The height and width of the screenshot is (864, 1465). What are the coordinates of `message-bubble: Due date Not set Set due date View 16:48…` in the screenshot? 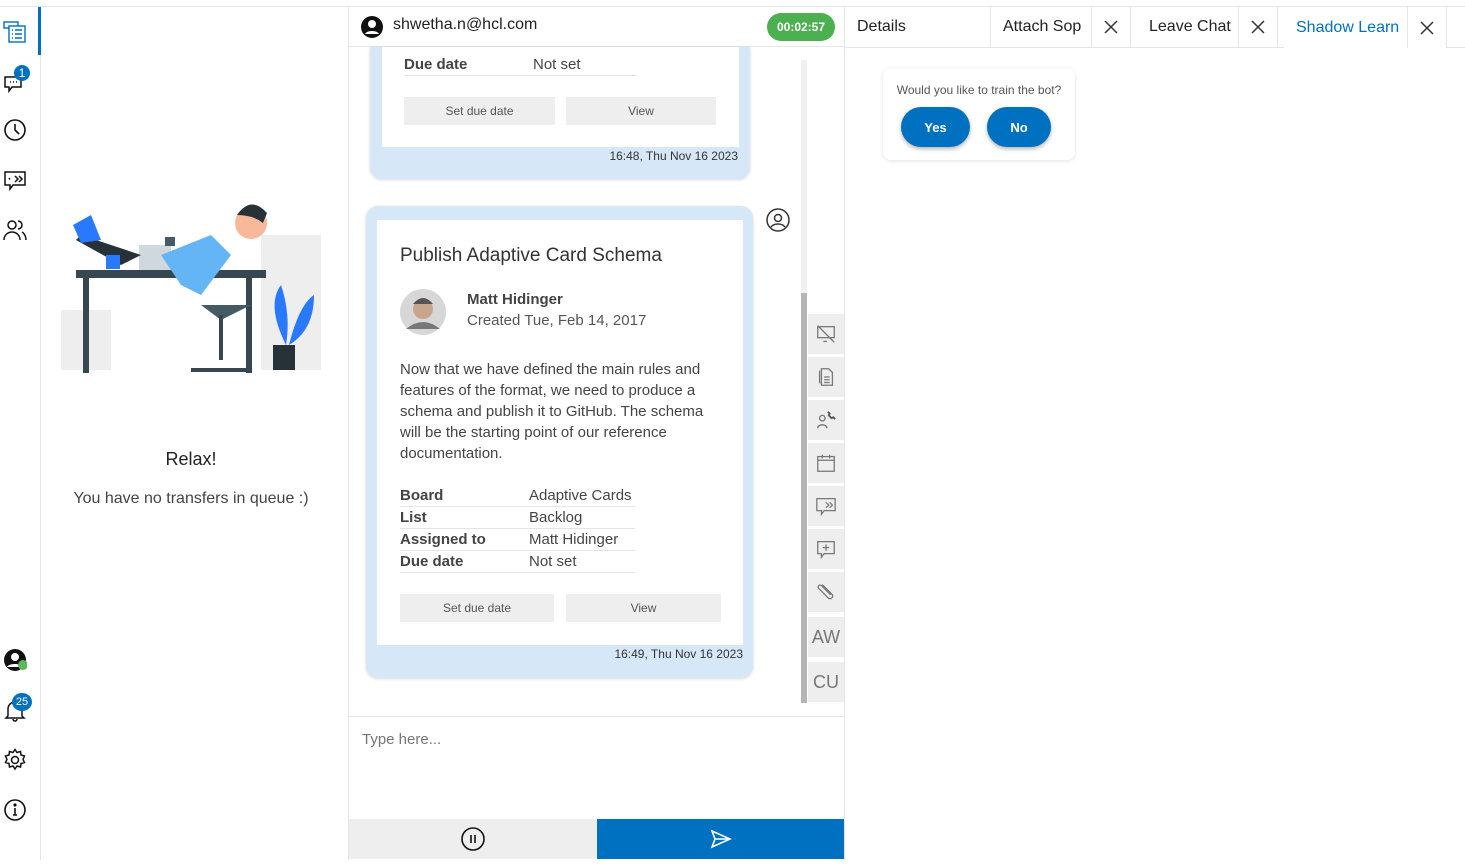 It's located at (560, 113).